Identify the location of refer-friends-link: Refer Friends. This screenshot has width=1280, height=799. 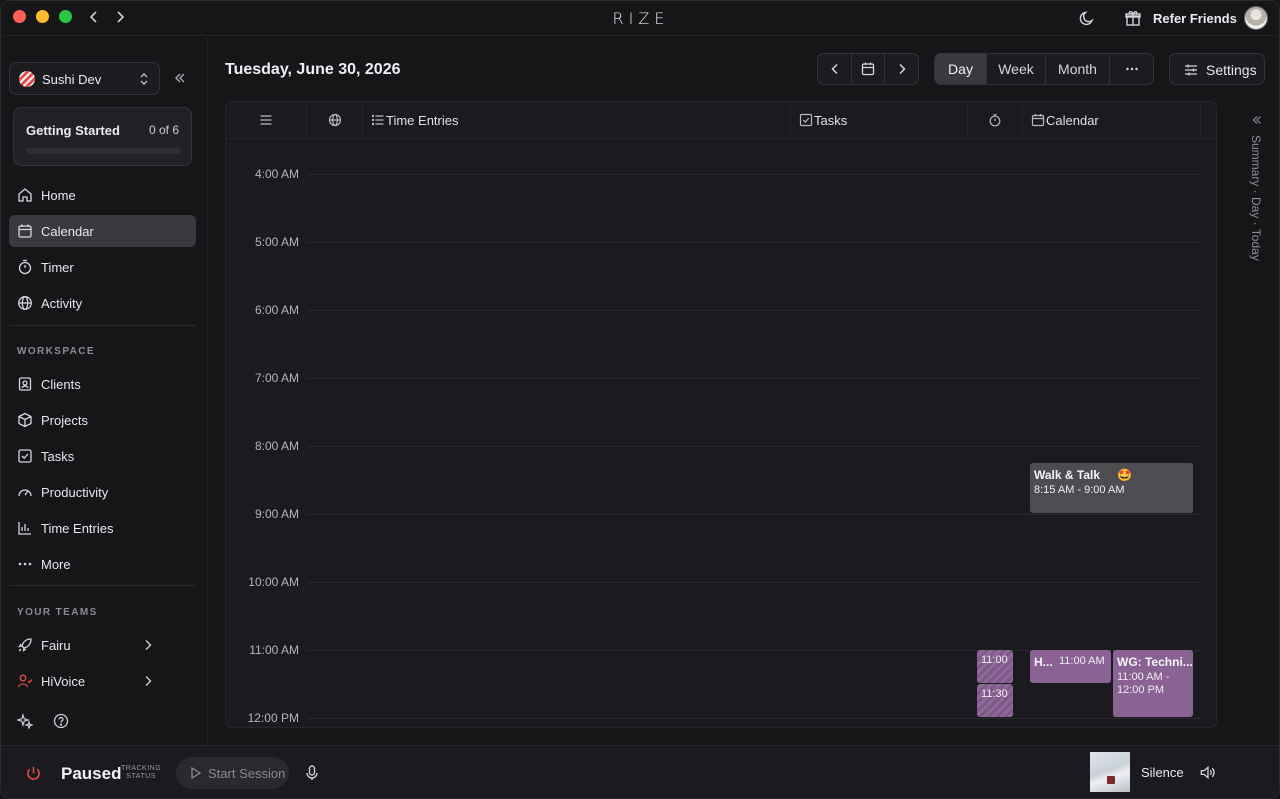
(1195, 18).